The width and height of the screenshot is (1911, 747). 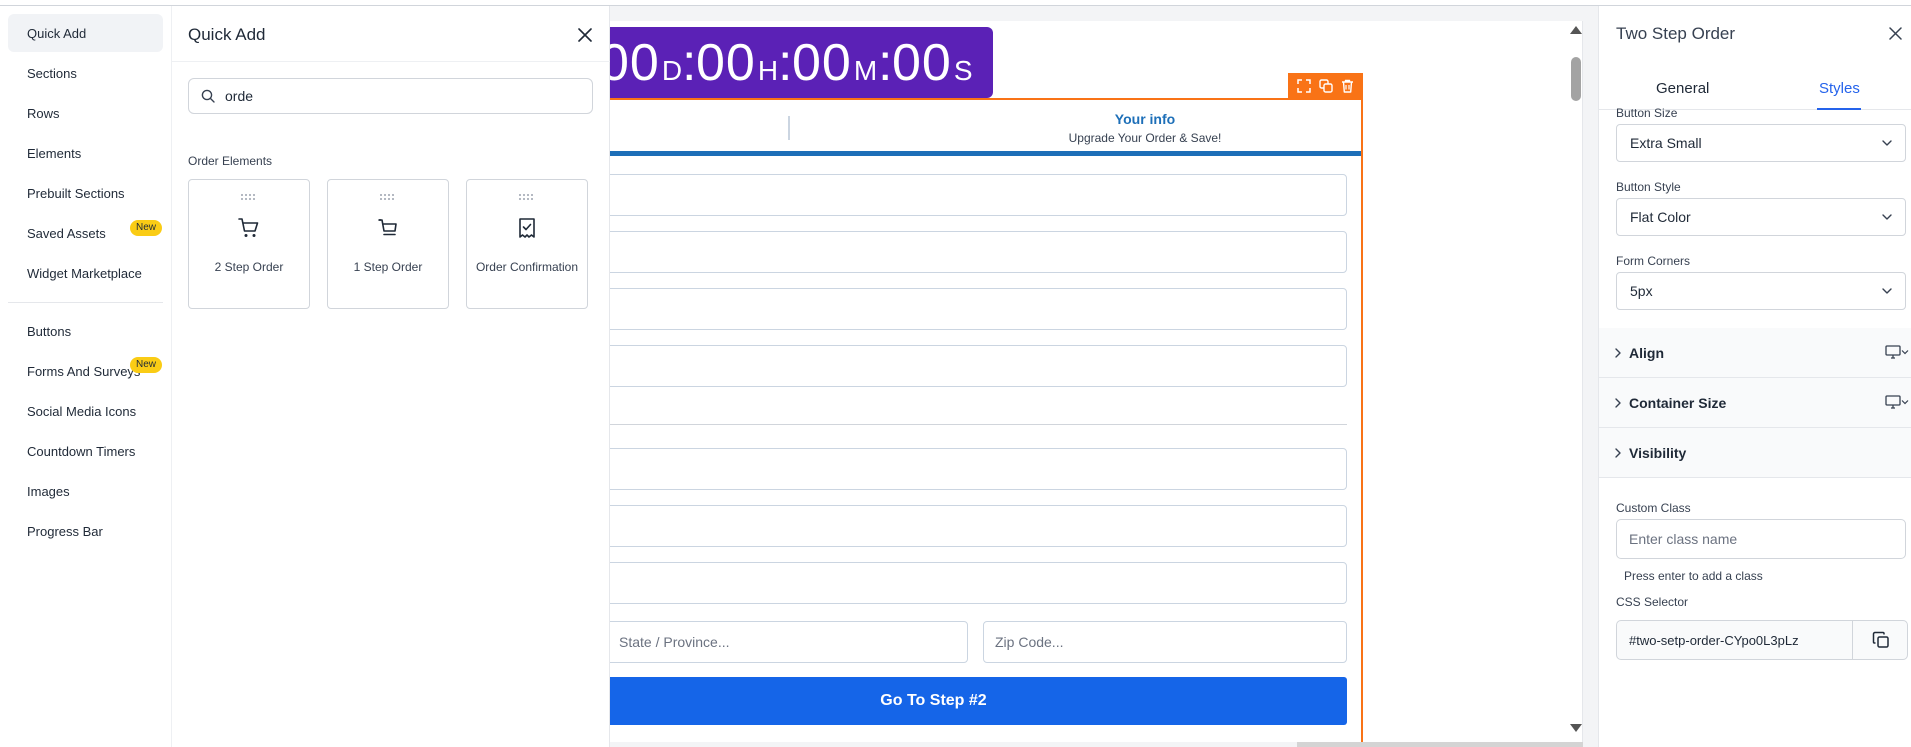 What do you see at coordinates (1648, 187) in the screenshot?
I see `button-style-label: Button Style` at bounding box center [1648, 187].